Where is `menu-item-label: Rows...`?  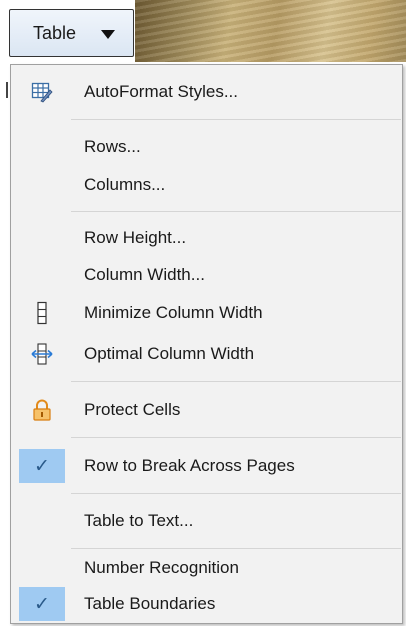
menu-item-label: Rows... is located at coordinates (112, 146).